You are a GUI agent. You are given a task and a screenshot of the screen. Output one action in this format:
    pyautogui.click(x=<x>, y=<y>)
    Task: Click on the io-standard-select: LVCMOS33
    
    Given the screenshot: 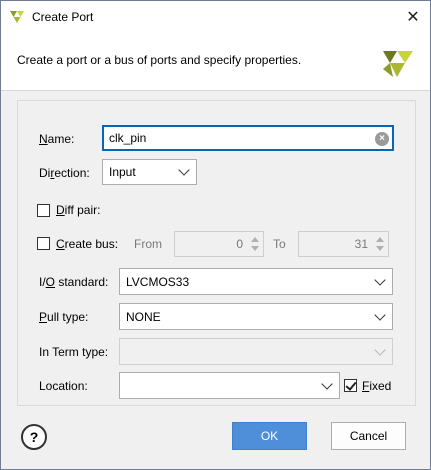 What is the action you would take?
    pyautogui.click(x=256, y=281)
    